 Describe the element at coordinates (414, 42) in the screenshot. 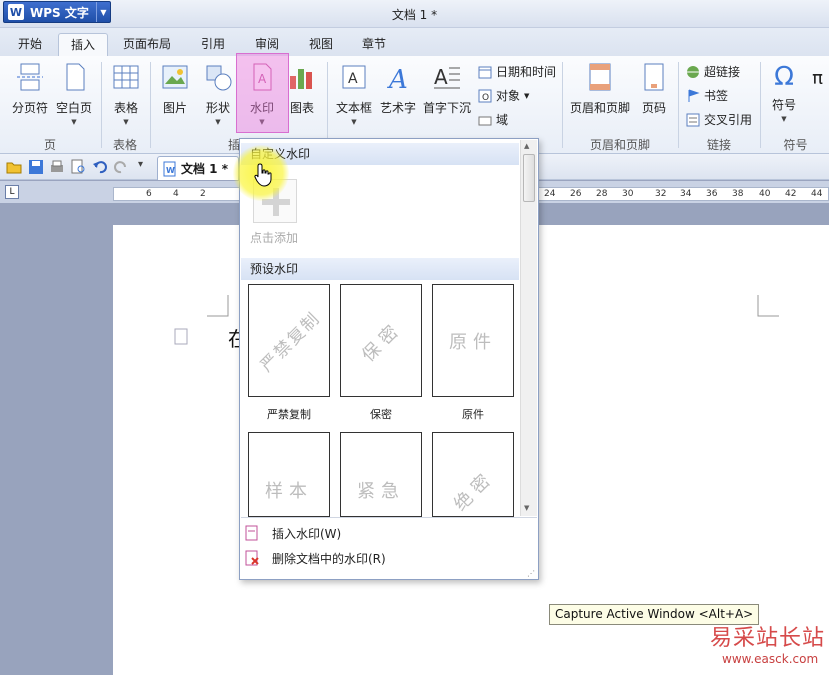

I see `ribbon-tabs: 开始 插入 页面布局 引用 审阅 视图 章节` at that location.